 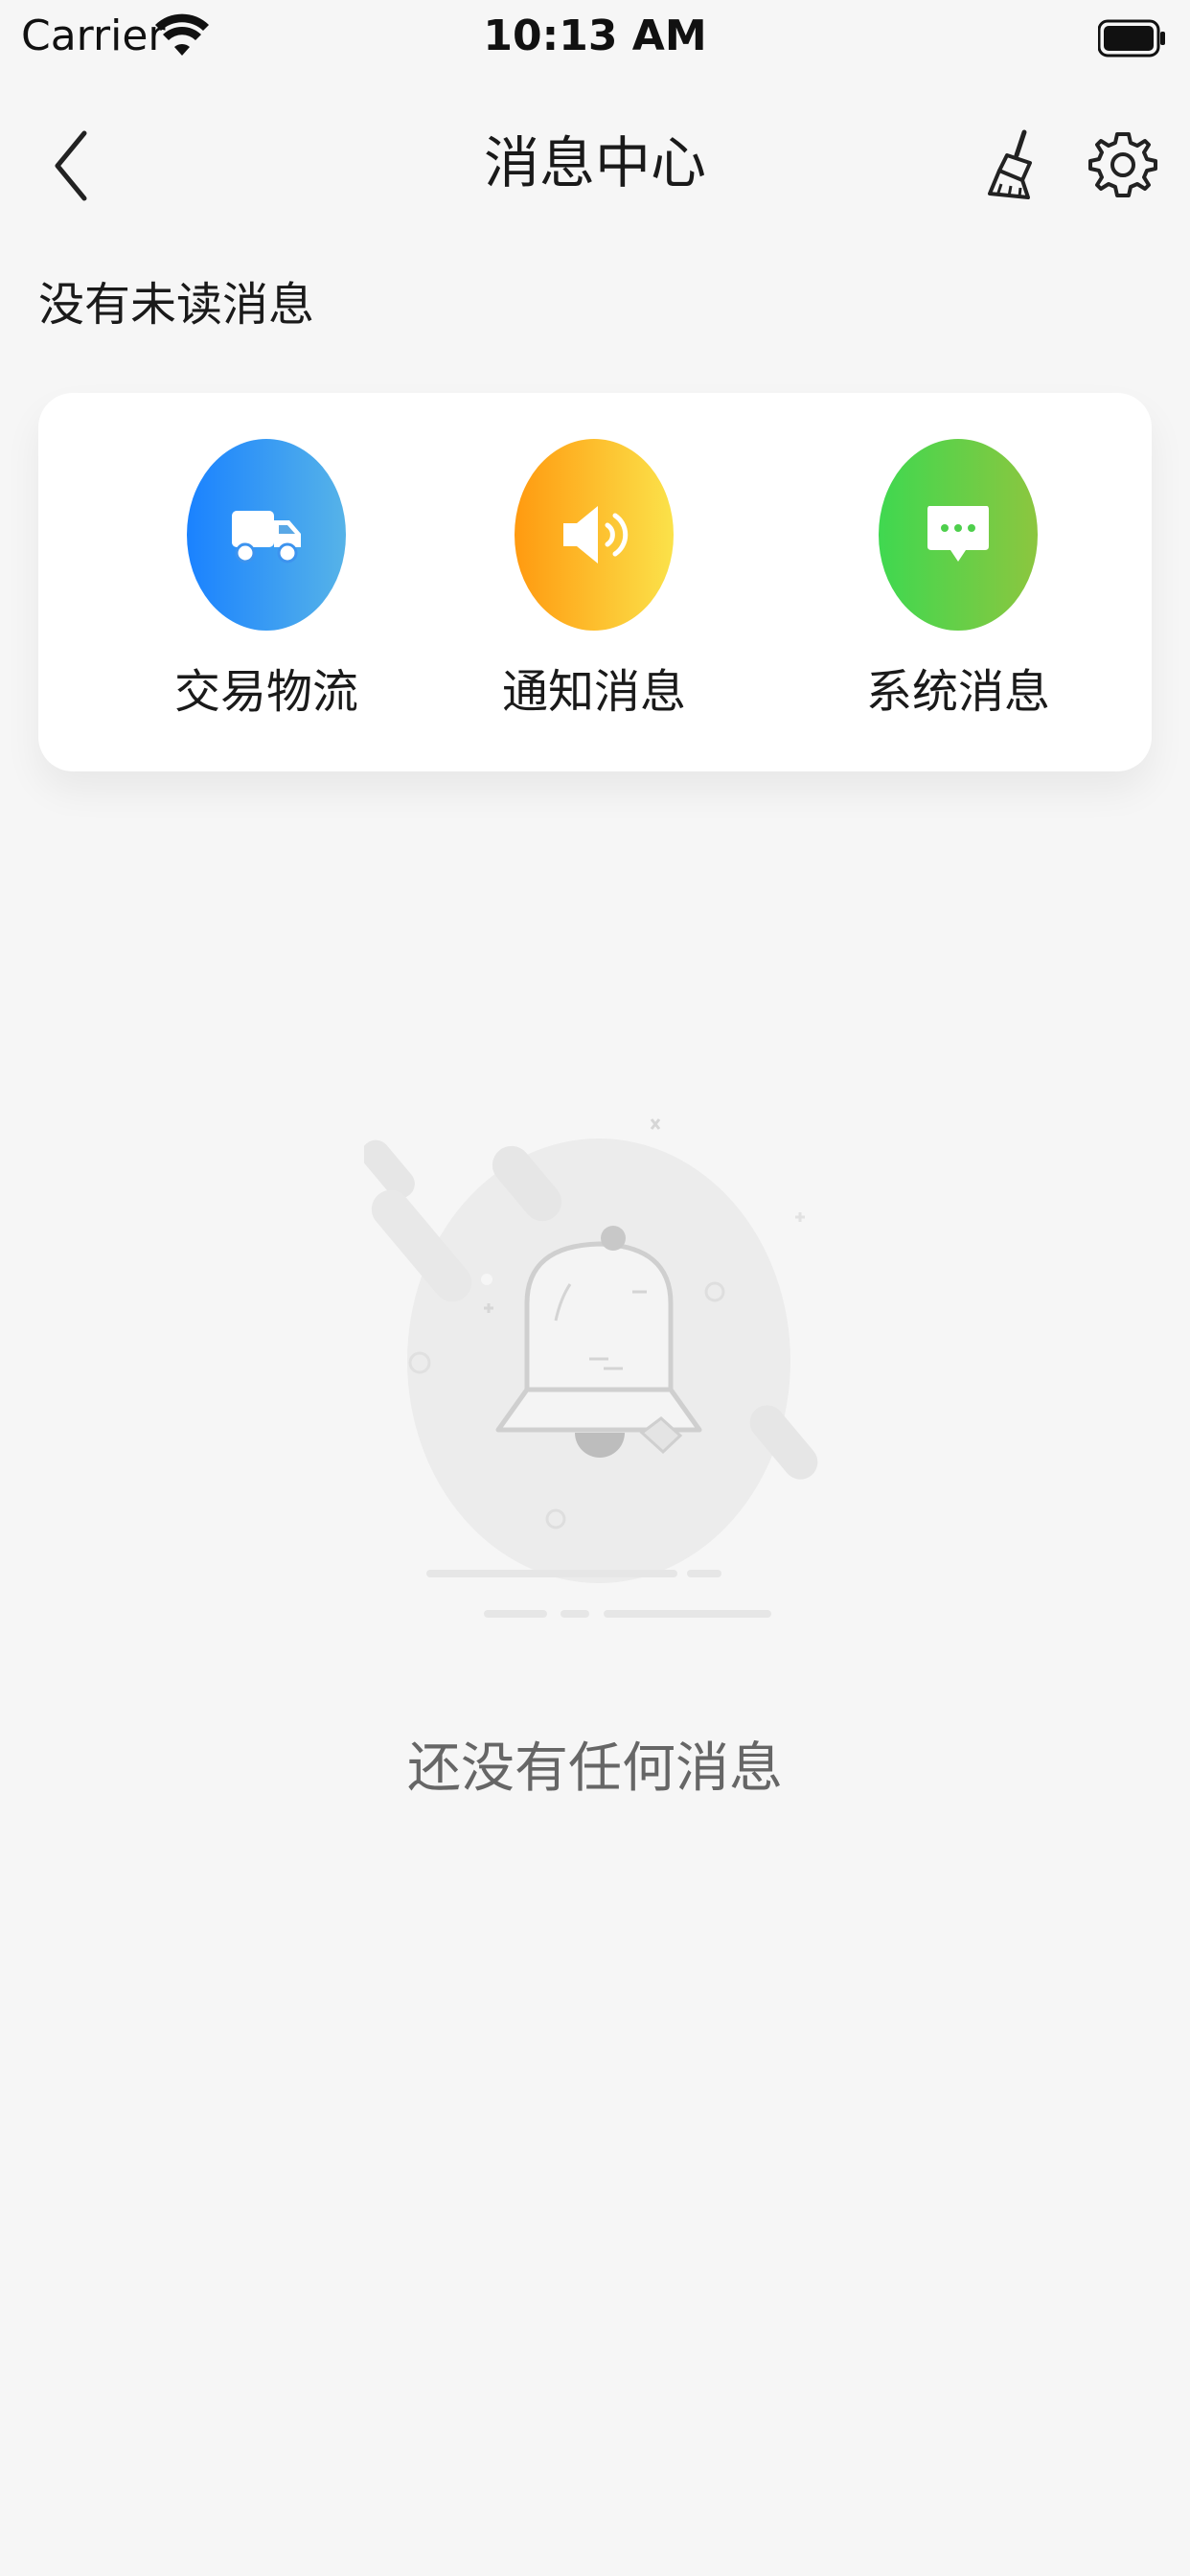 I want to click on battery-icon, so click(x=1132, y=38).